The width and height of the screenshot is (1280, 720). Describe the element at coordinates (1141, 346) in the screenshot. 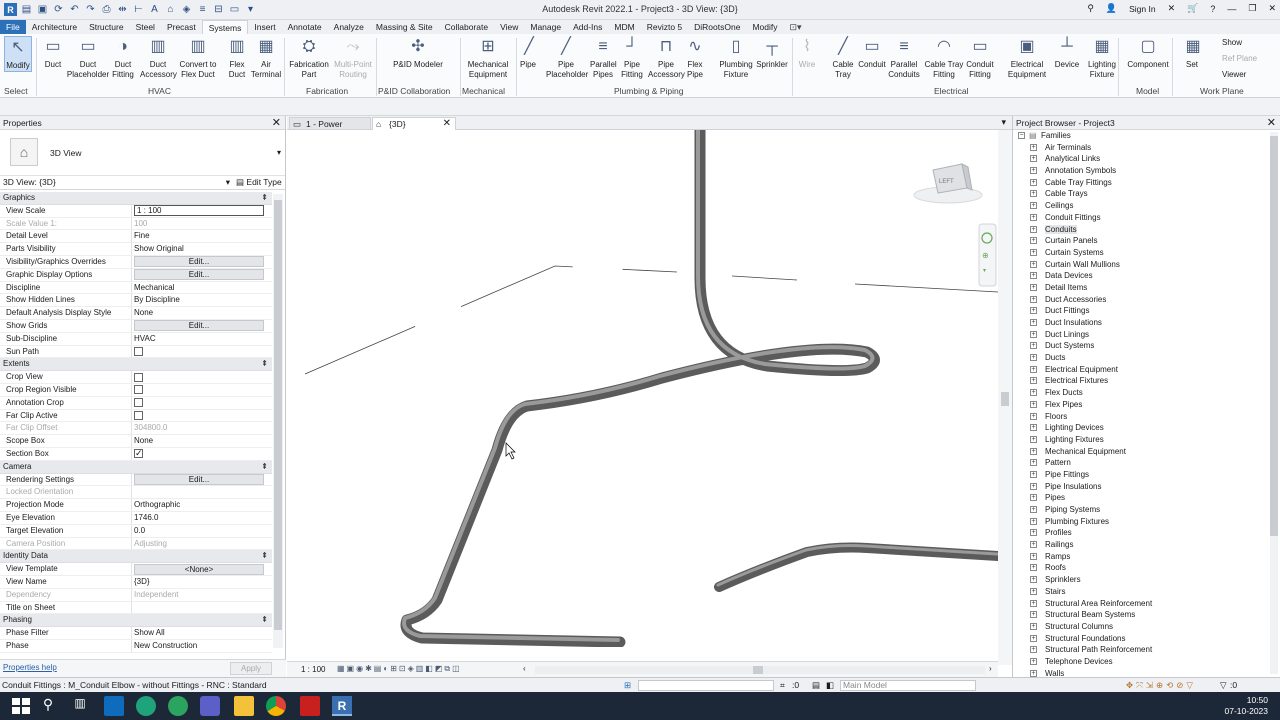

I see `tree-item-duct-systems: + Duct Systems` at that location.